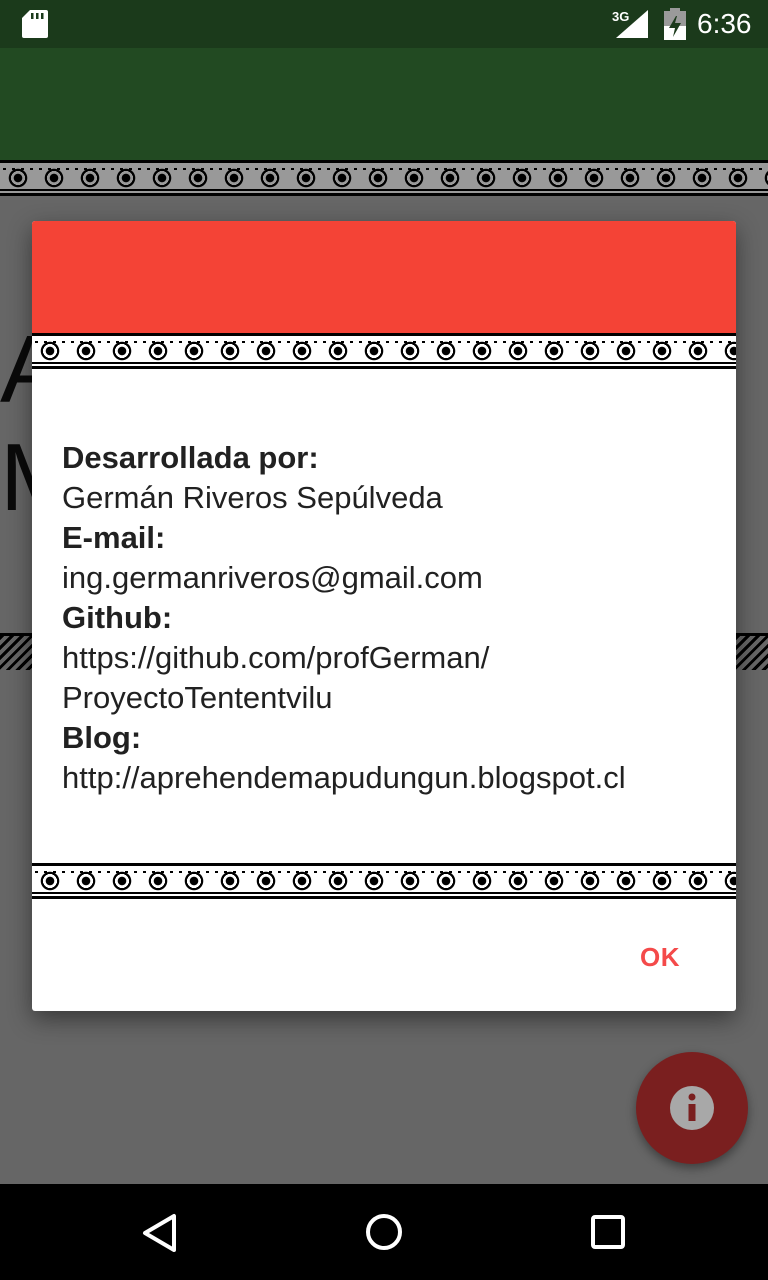  Describe the element at coordinates (392, 778) in the screenshot. I see `blog-value: http://aprehendemapudungun.blogspot.cl` at that location.